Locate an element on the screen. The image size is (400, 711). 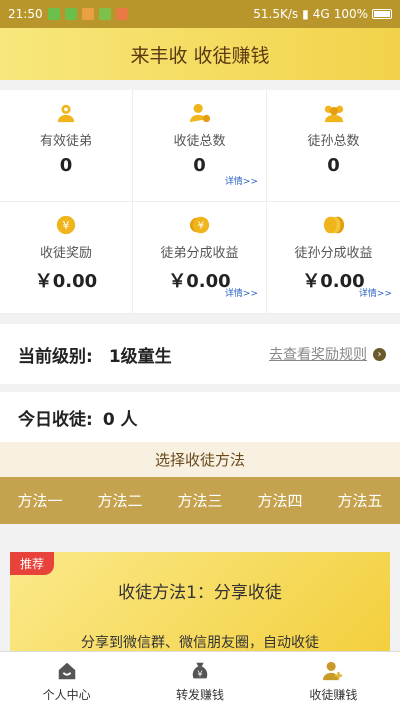
tab-method-5: 方法五 is located at coordinates (360, 500).